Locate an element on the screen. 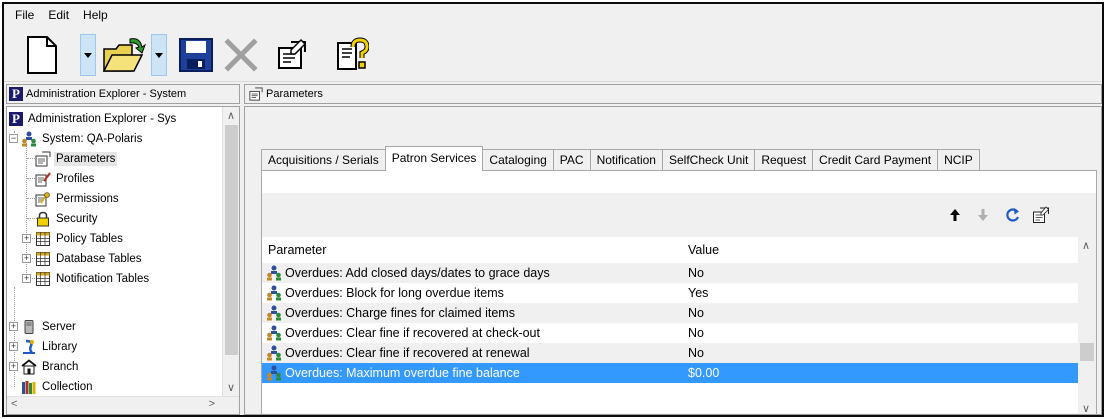 The image size is (1106, 419). new-dropdown-button is located at coordinates (88, 55).